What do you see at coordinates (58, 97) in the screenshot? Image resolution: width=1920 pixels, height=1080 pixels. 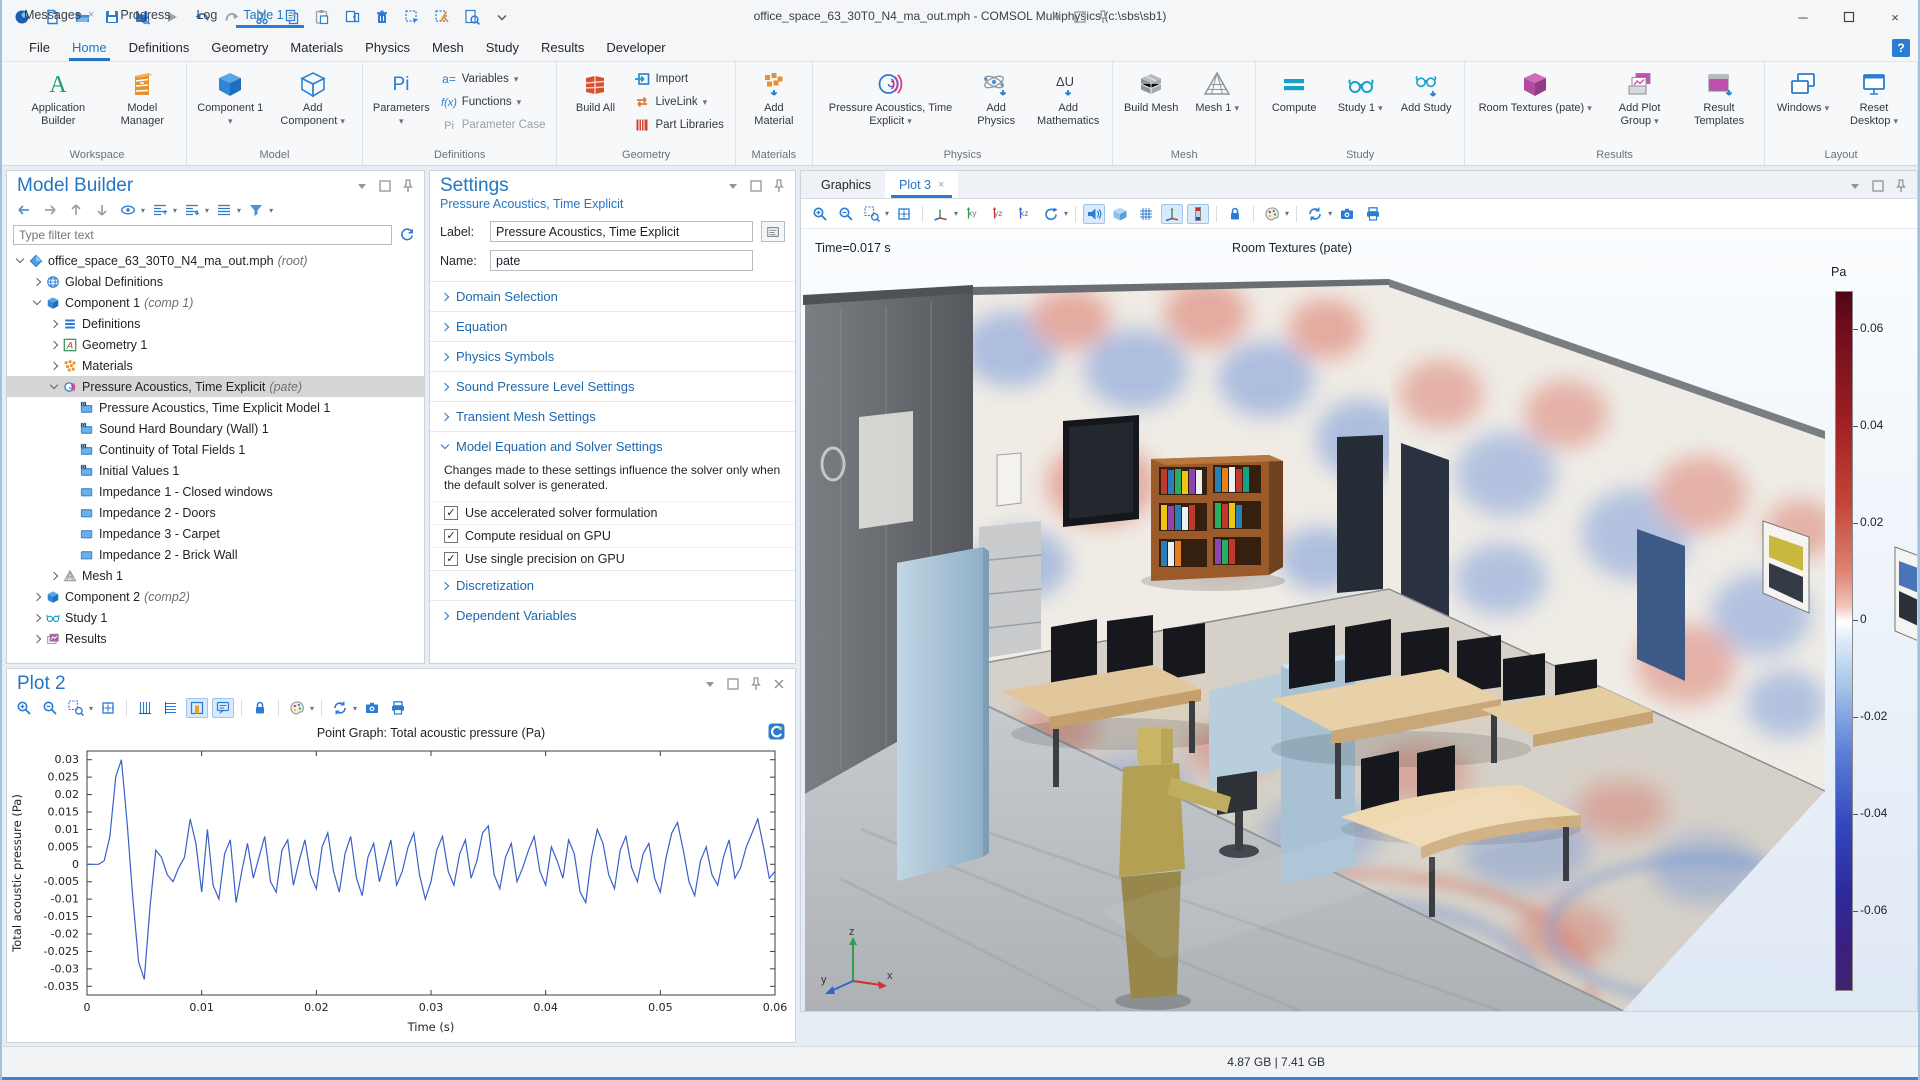 I see `app-builder-button: A Application Builder` at bounding box center [58, 97].